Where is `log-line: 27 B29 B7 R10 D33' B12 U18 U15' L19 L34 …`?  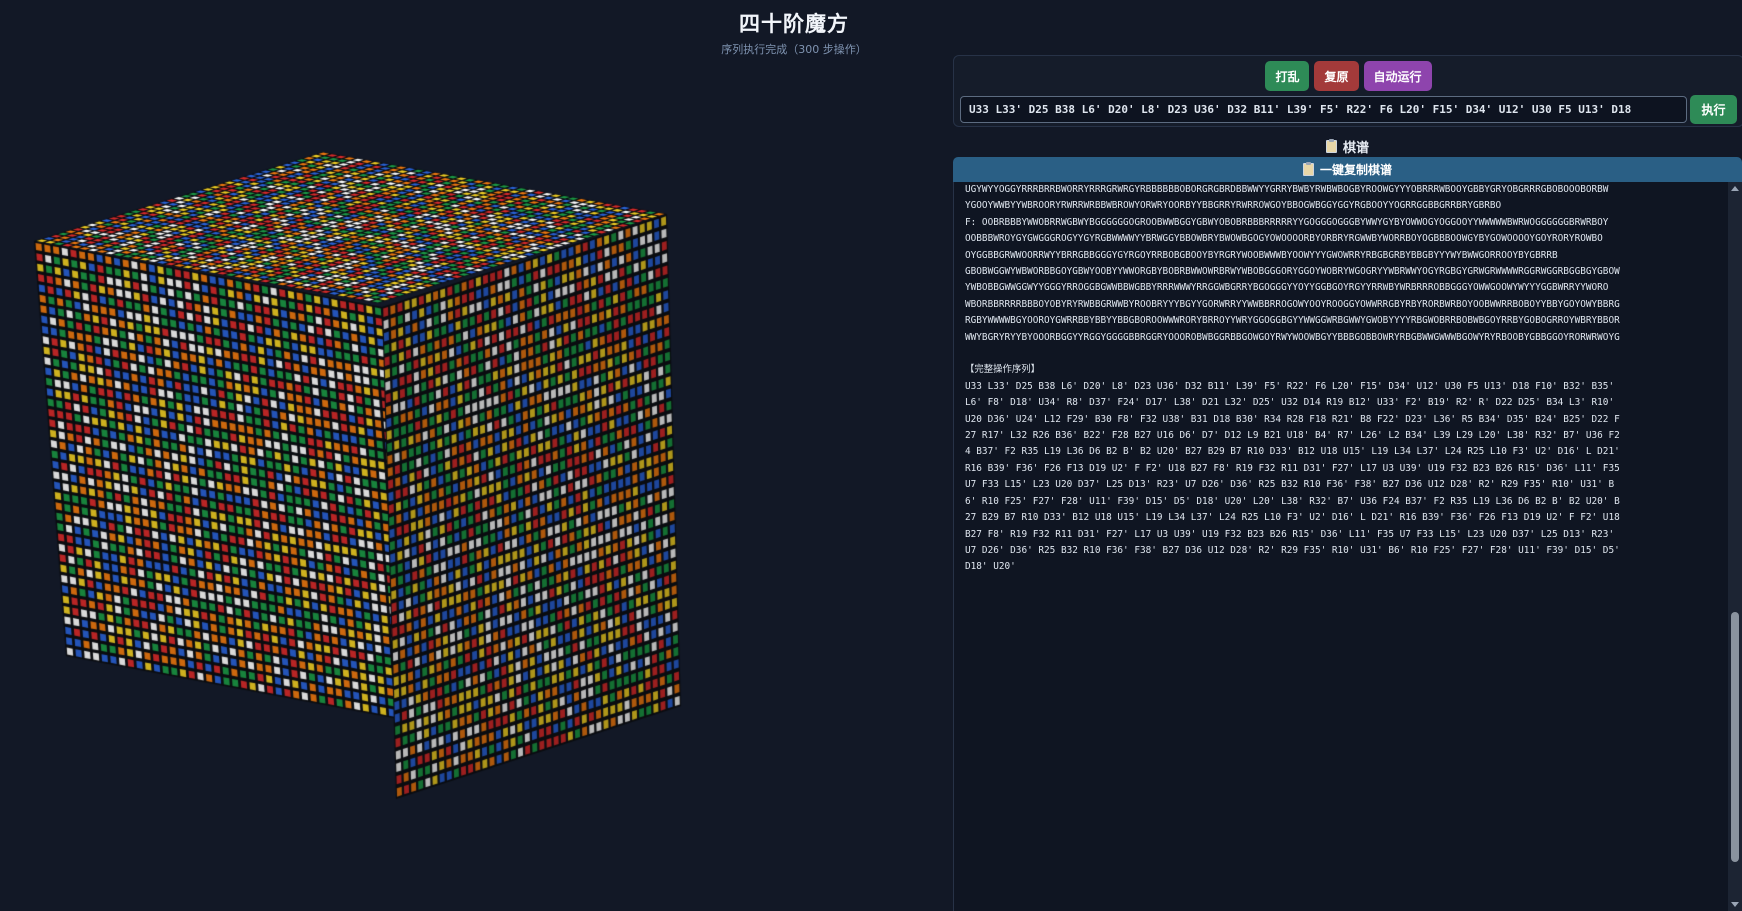
log-line: 27 B29 B7 R10 D33' B12 U18 U15' L19 L34 … is located at coordinates (1292, 518).